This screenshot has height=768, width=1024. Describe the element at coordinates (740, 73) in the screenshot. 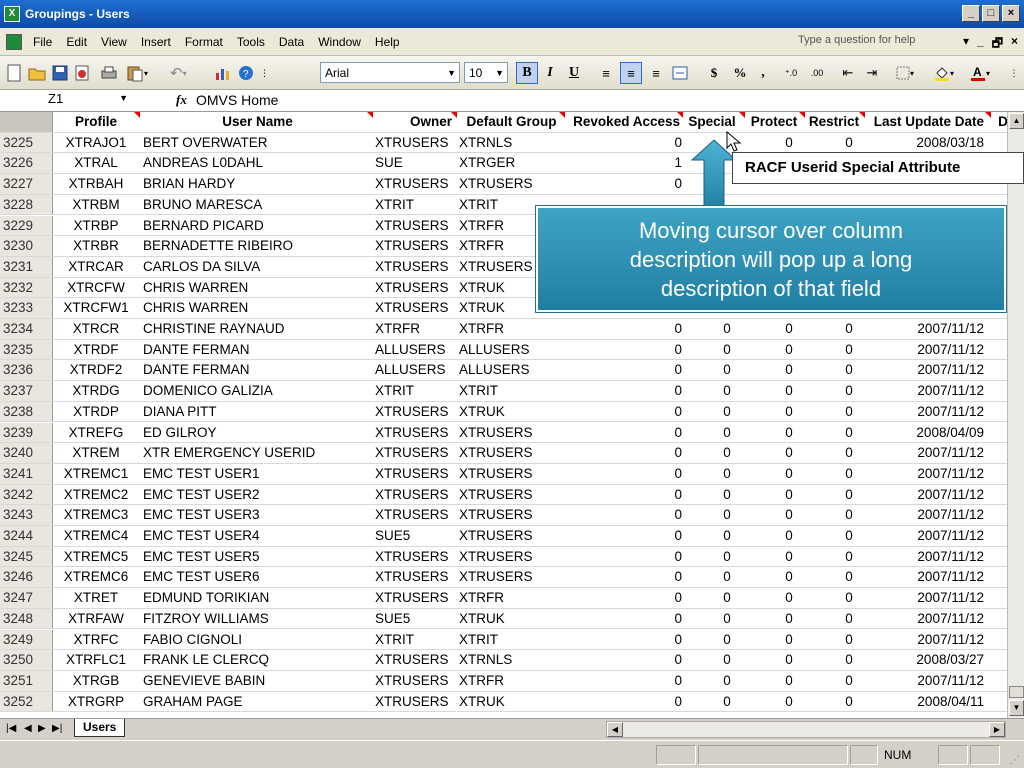

I see `percent-button: %` at that location.